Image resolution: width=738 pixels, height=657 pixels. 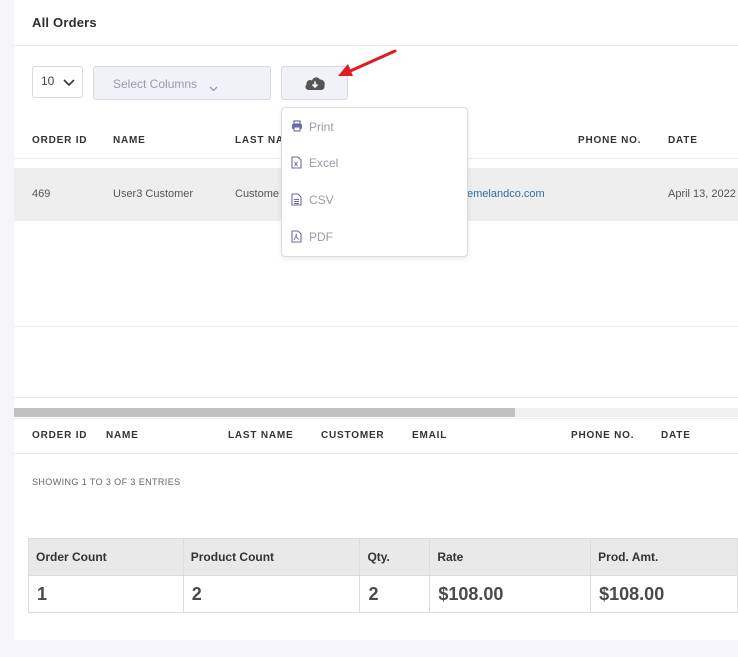 I want to click on col-header-phone: PHONE NO., so click(x=609, y=140).